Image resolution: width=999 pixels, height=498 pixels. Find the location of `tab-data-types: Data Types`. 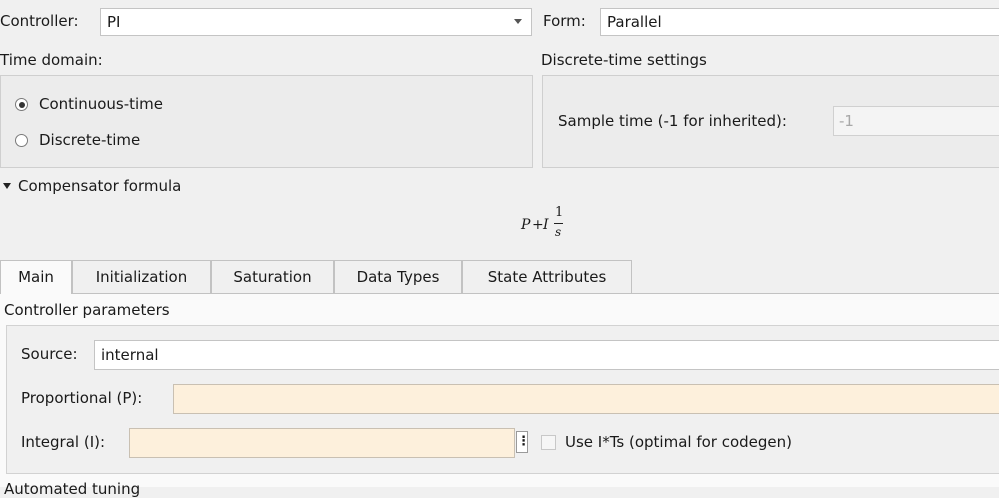

tab-data-types: Data Types is located at coordinates (398, 276).